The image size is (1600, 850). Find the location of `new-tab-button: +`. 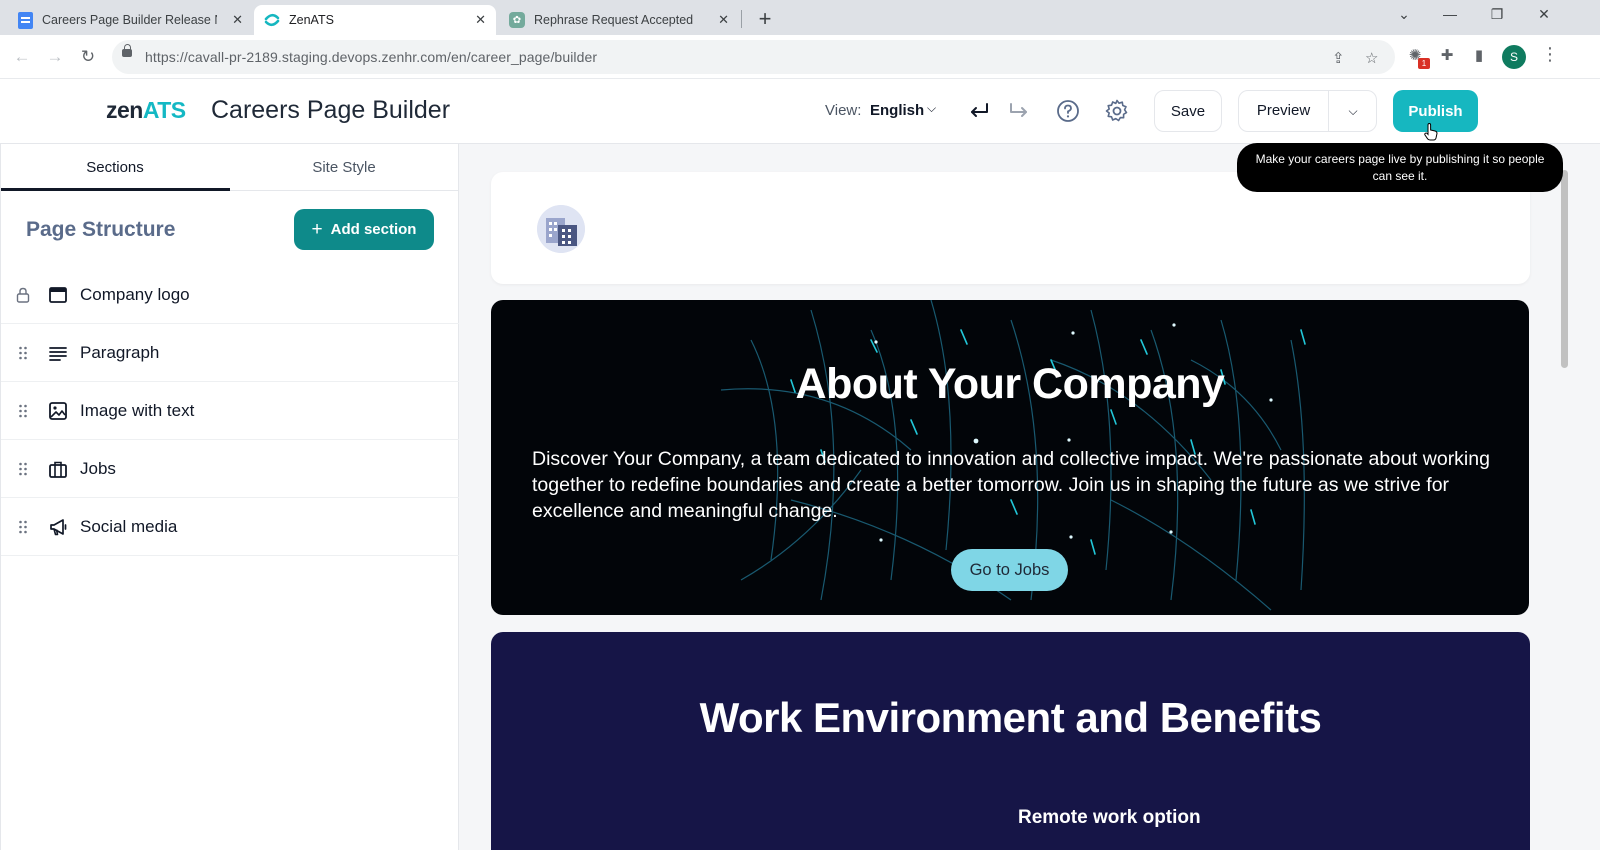

new-tab-button: + is located at coordinates (765, 19).